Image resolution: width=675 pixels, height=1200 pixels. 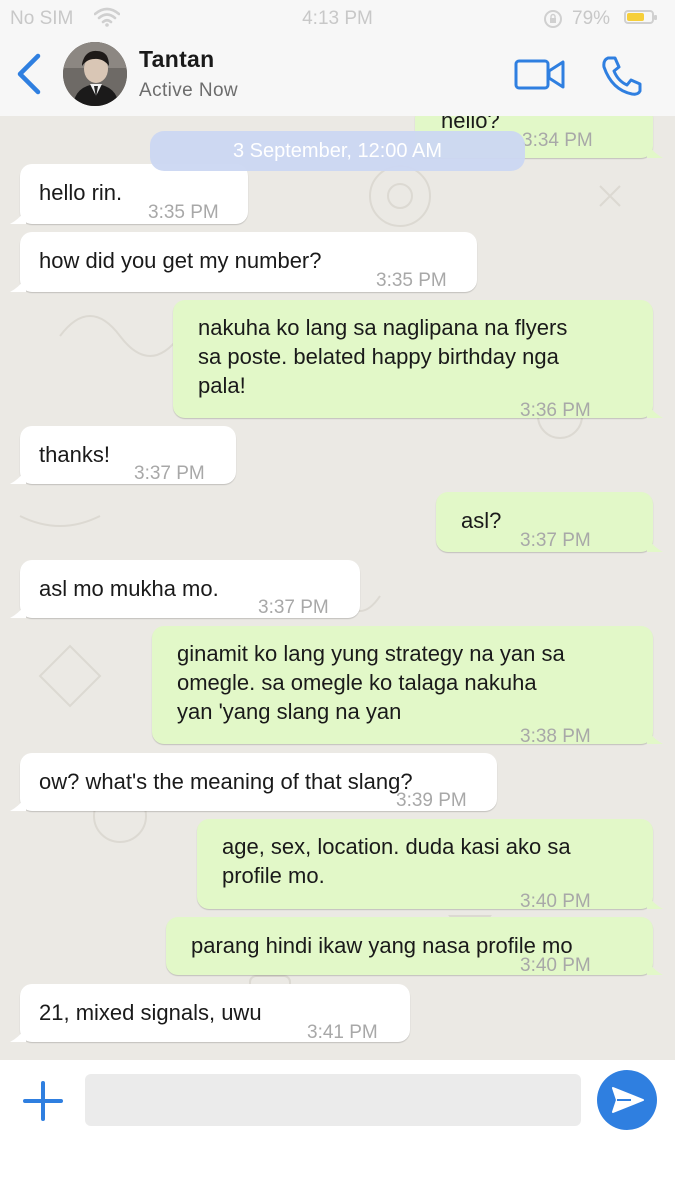 What do you see at coordinates (396, 846) in the screenshot?
I see `message-text-line: age, sex, location. duda kasi ako sa` at bounding box center [396, 846].